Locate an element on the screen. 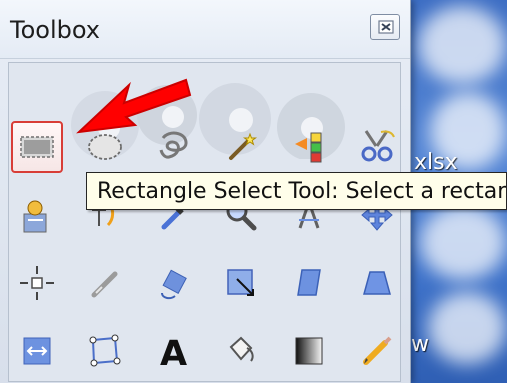 This screenshot has width=507, height=383. gradient-icon is located at coordinates (309, 351).